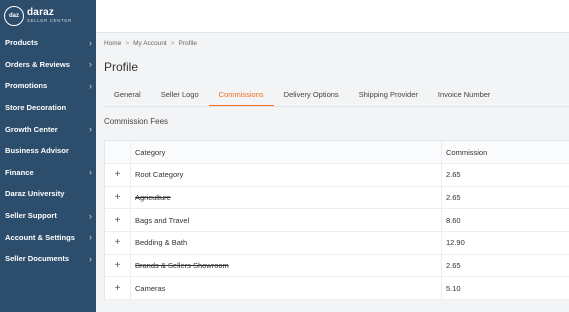 The height and width of the screenshot is (312, 569). What do you see at coordinates (467, 152) in the screenshot?
I see `commission-header: Commission` at bounding box center [467, 152].